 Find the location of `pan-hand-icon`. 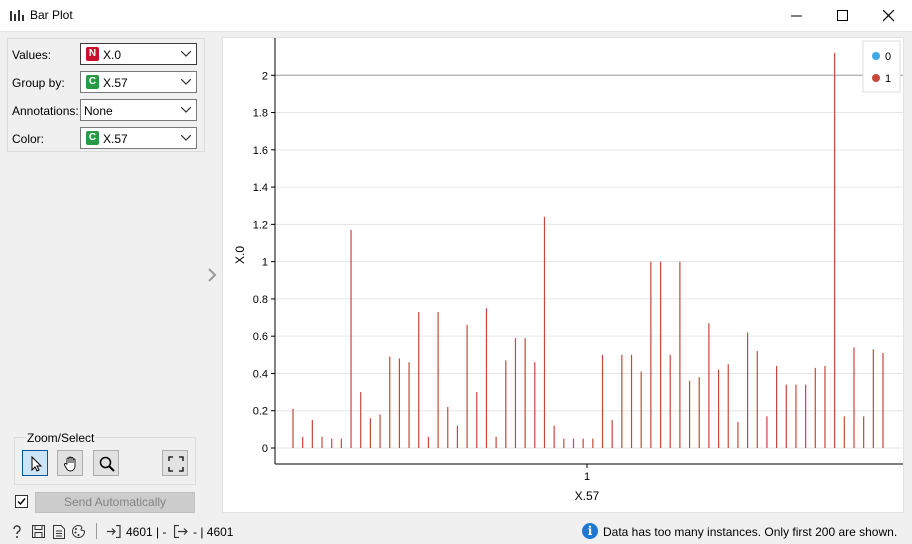

pan-hand-icon is located at coordinates (69, 464).